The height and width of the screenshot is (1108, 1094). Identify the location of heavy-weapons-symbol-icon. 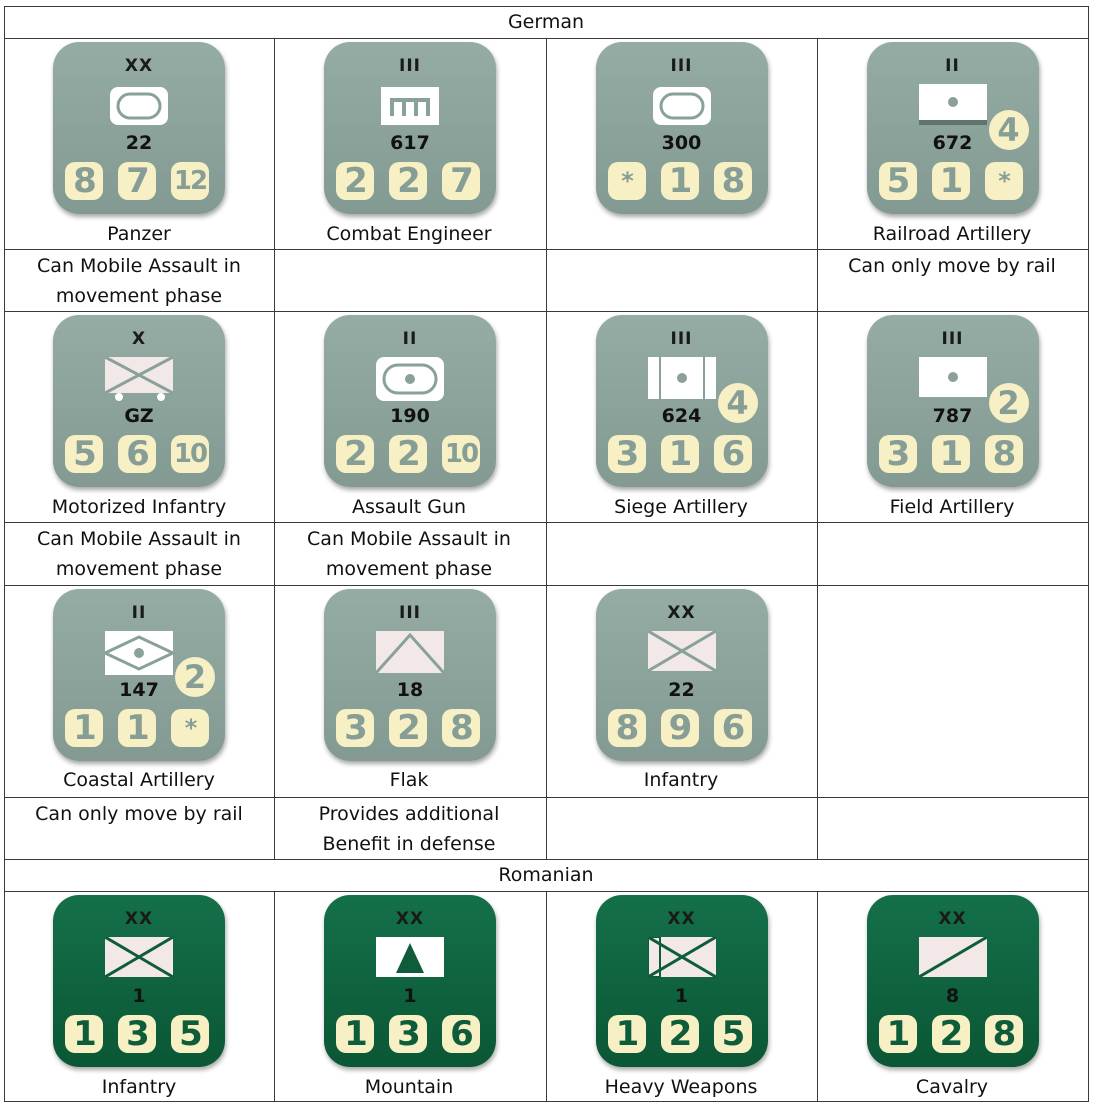
(681, 958).